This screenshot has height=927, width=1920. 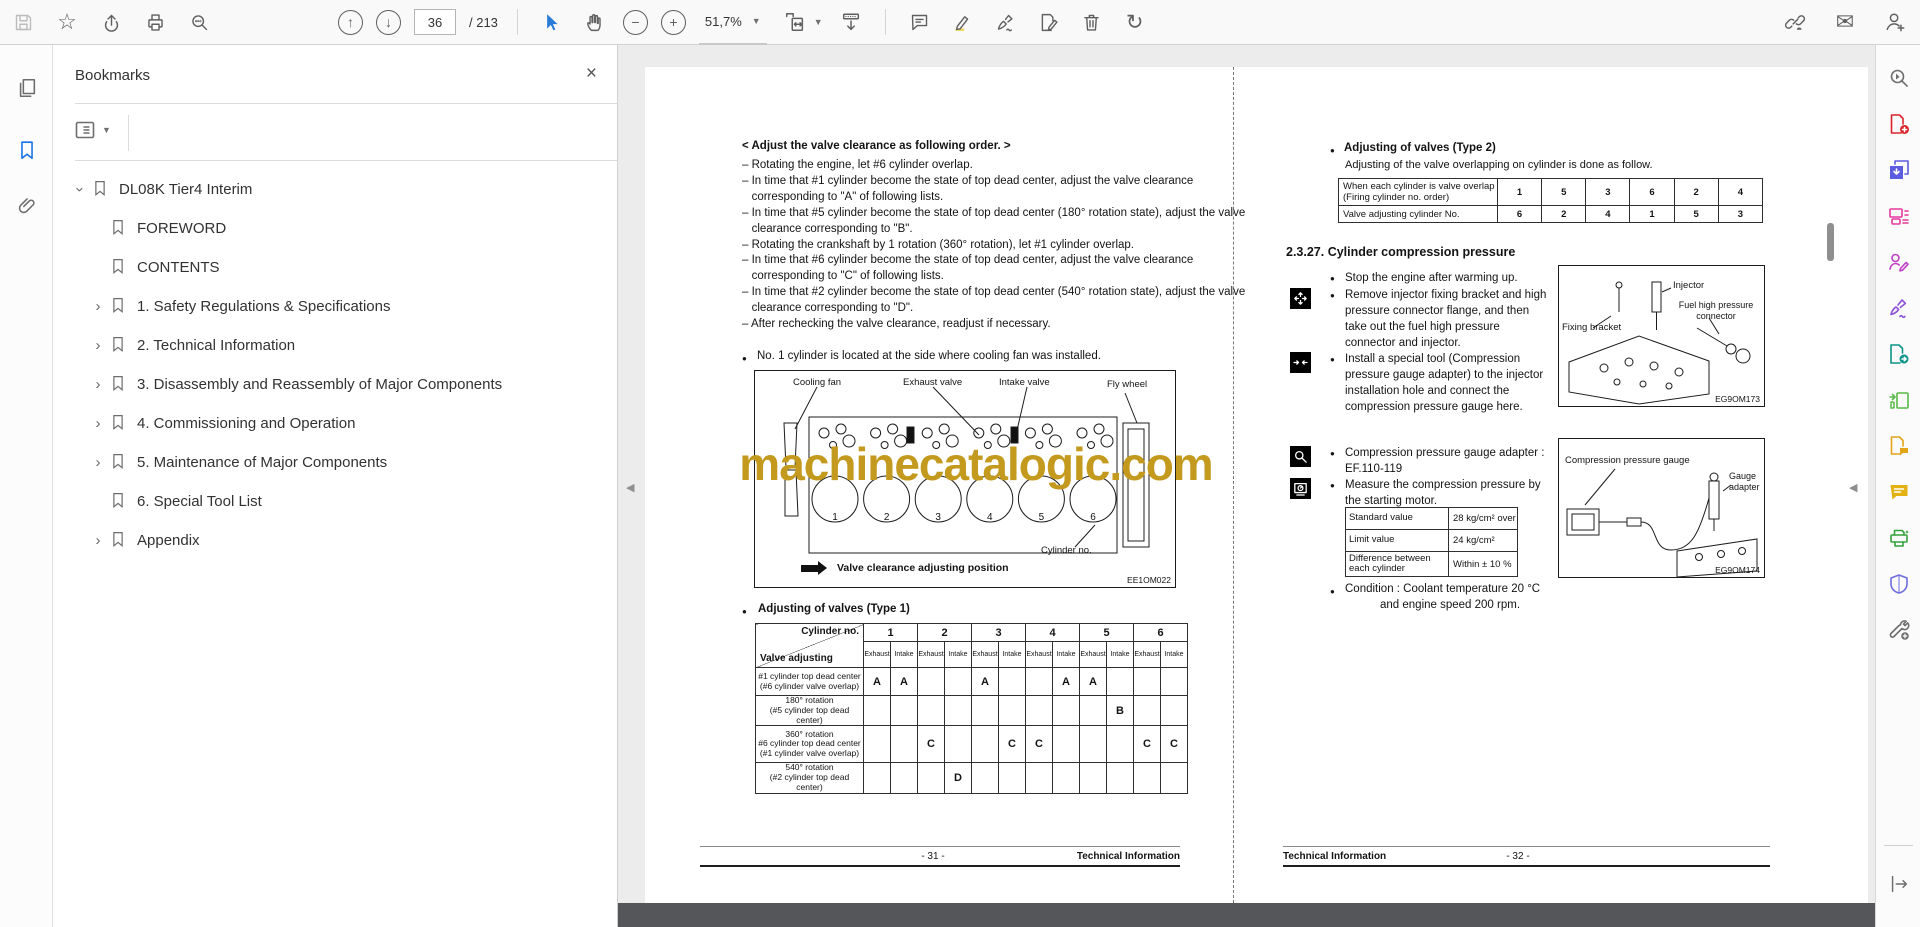 I want to click on exhaust-valve-label: Exhaust valve, so click(x=933, y=382).